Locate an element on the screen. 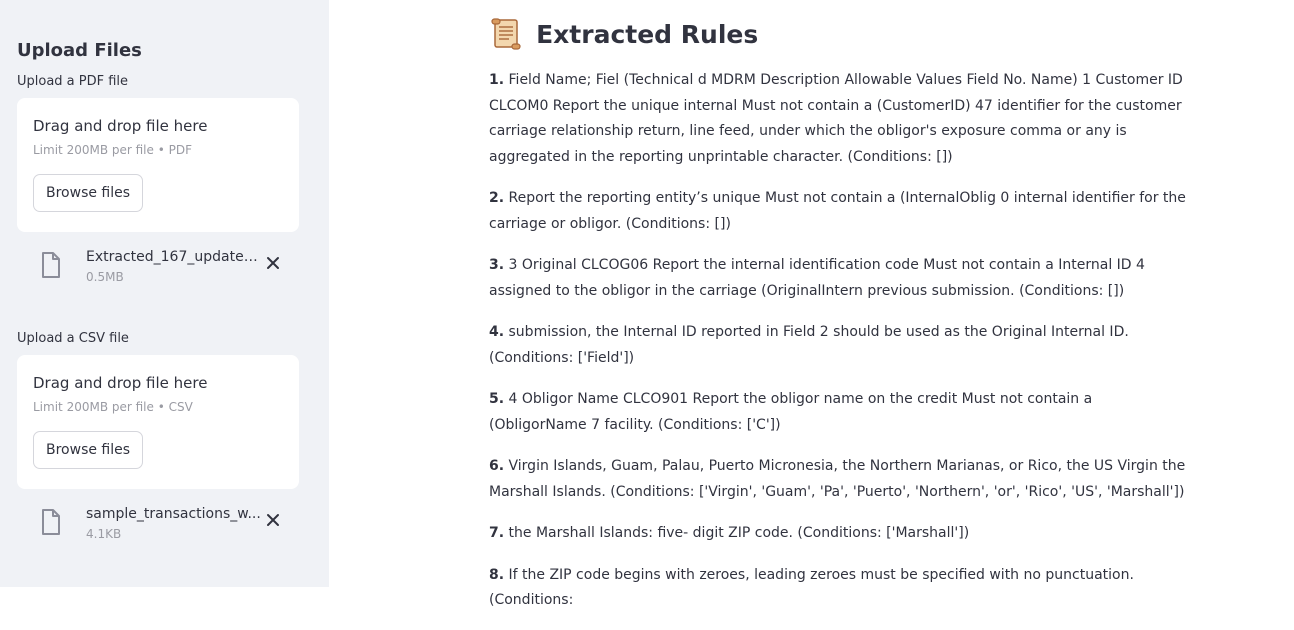 The image size is (1294, 630). rule-number: 1. is located at coordinates (497, 80).